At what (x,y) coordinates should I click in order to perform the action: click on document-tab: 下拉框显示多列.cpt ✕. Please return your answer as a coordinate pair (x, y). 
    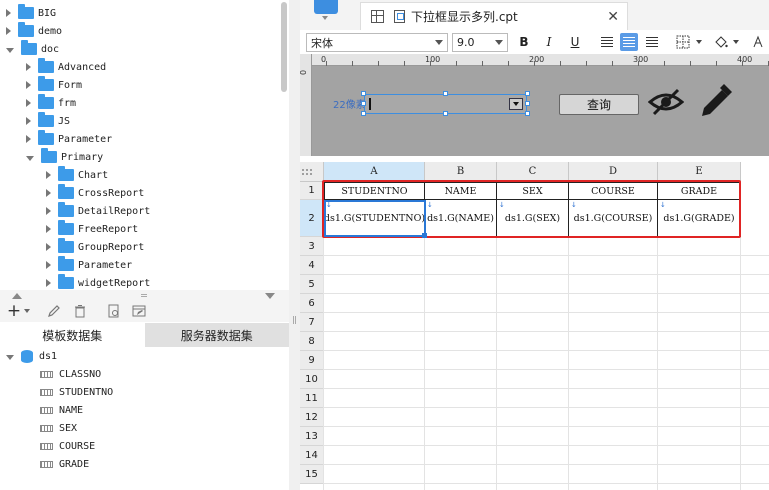
    Looking at the image, I should click on (494, 16).